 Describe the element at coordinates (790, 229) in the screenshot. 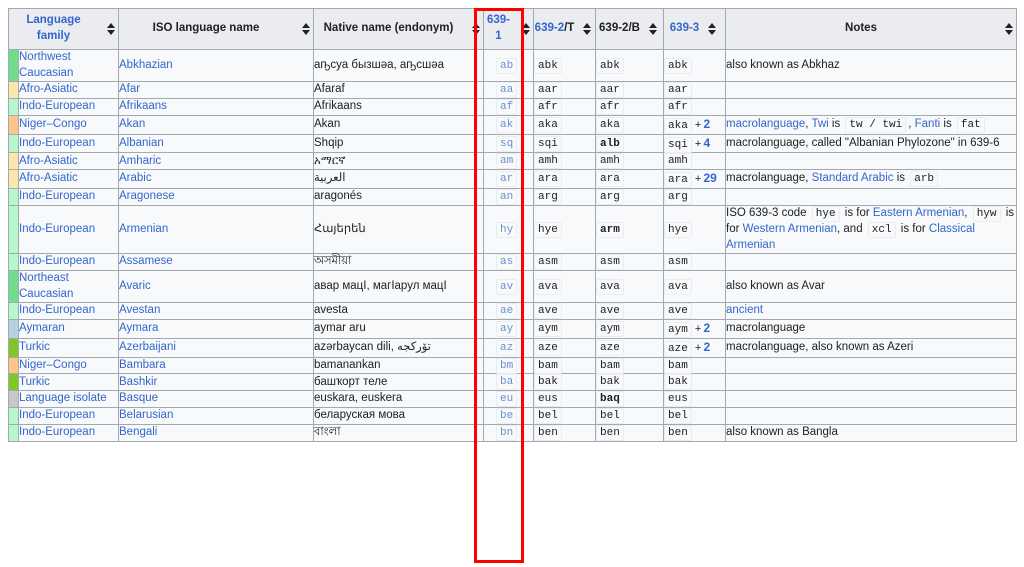

I see `note-link: Western Armenian` at that location.